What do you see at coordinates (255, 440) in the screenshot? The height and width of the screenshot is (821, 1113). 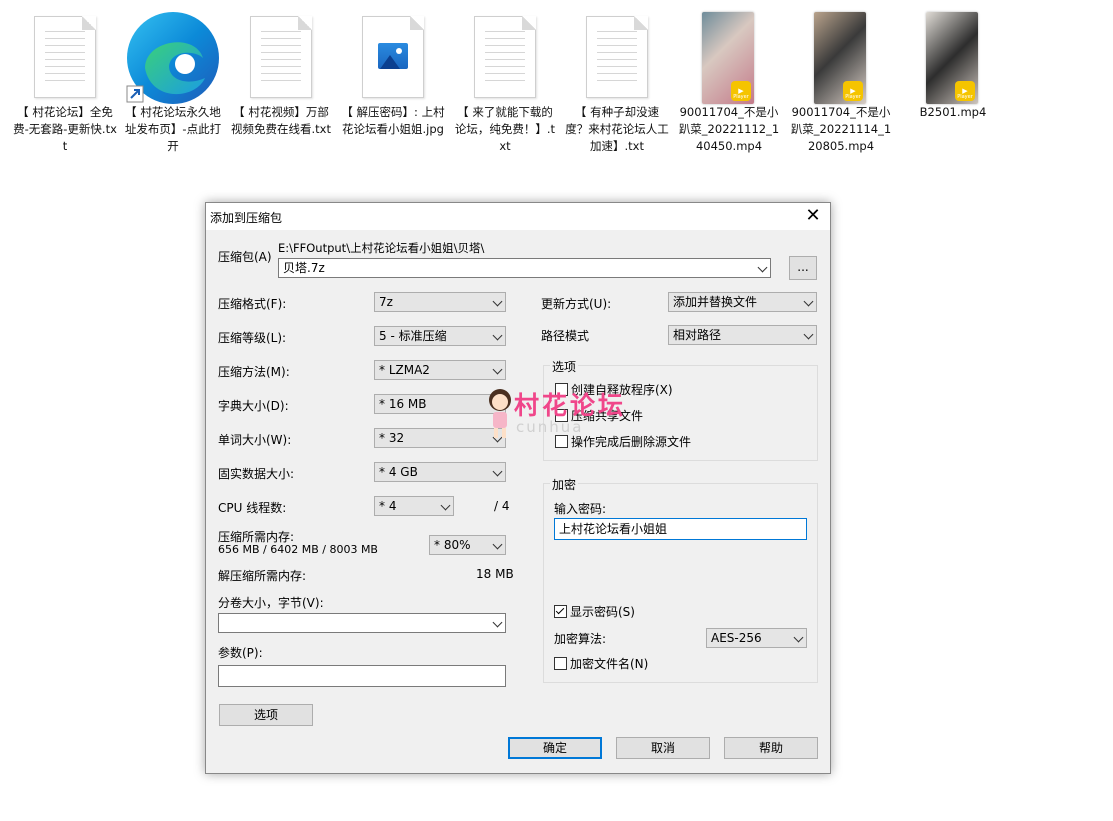 I see `word-label: 单词大小(W):` at bounding box center [255, 440].